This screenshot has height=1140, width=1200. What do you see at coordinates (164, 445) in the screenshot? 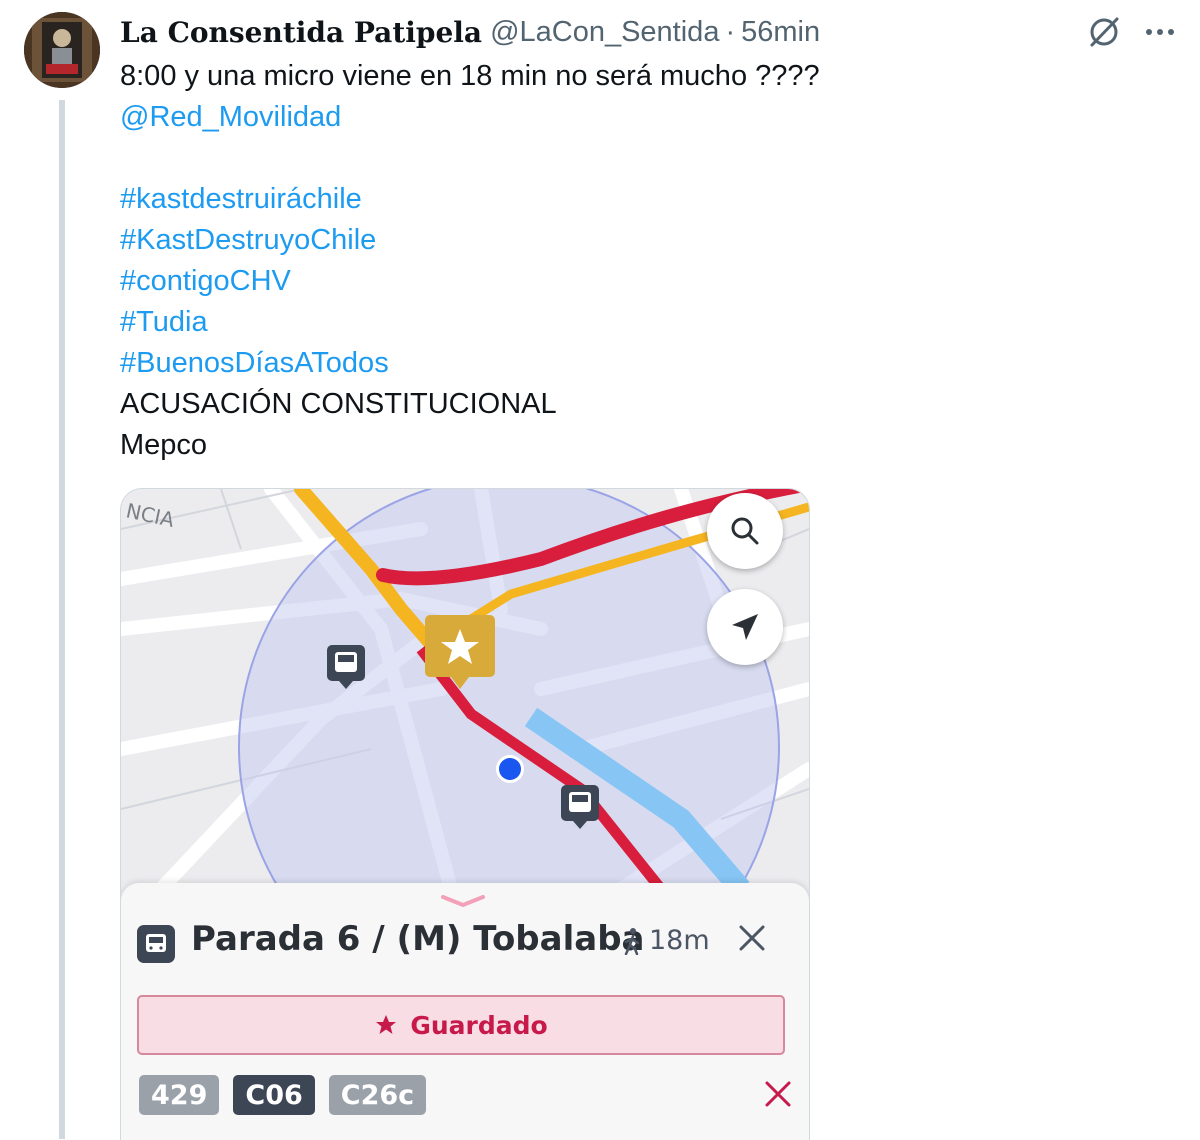
I see `tweet-line: Mepco` at bounding box center [164, 445].